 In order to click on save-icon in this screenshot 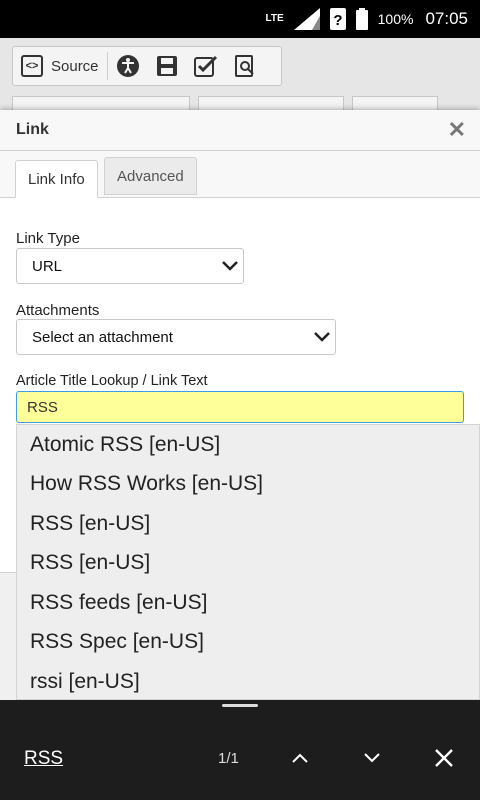, I will do `click(166, 66)`.